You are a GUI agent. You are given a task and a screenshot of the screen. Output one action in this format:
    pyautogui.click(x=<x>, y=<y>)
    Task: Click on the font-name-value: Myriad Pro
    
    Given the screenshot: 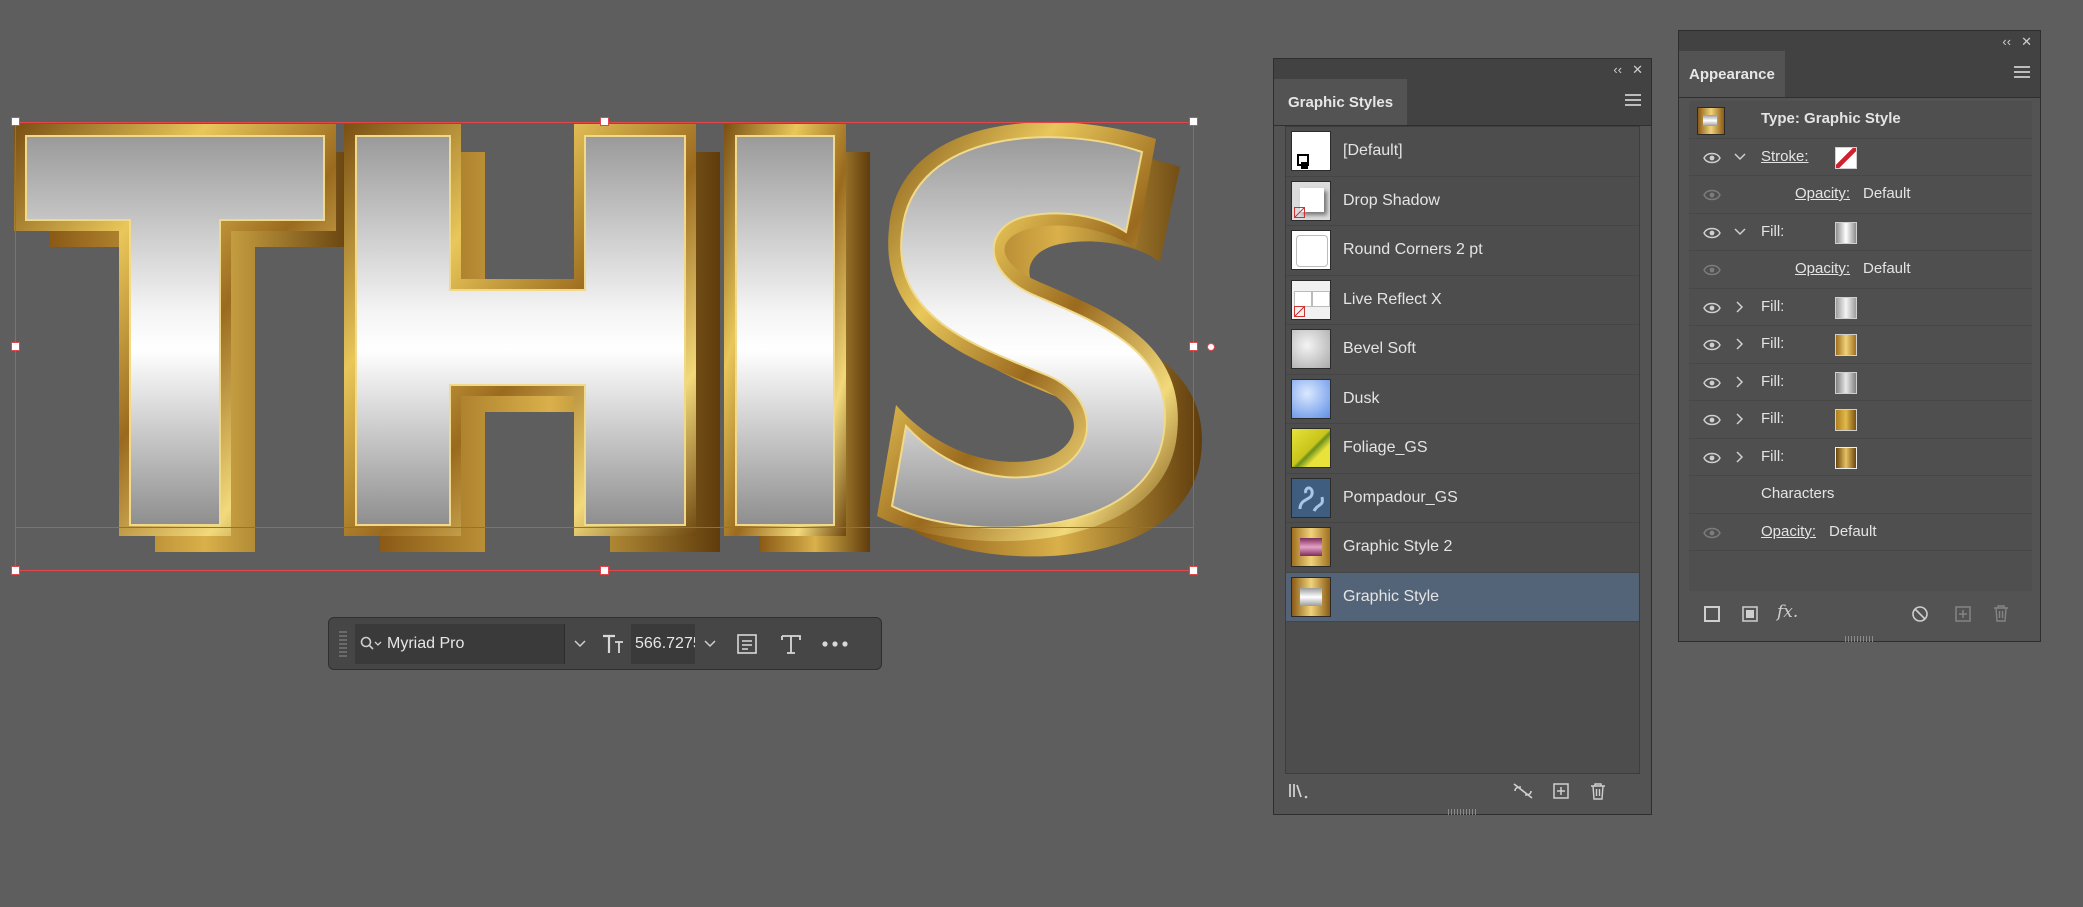 What is the action you would take?
    pyautogui.click(x=425, y=644)
    